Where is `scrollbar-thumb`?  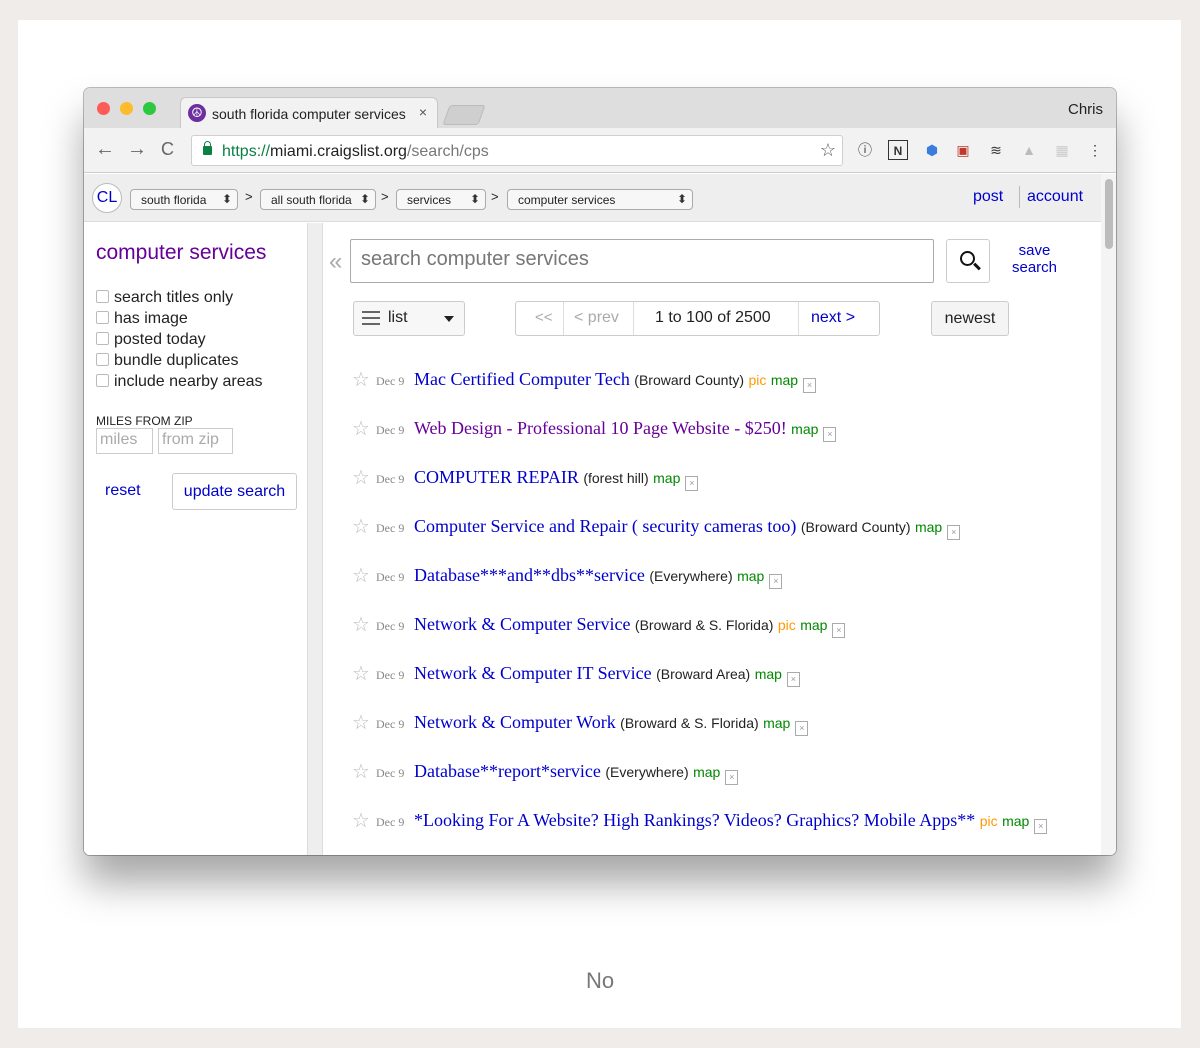 scrollbar-thumb is located at coordinates (1109, 214).